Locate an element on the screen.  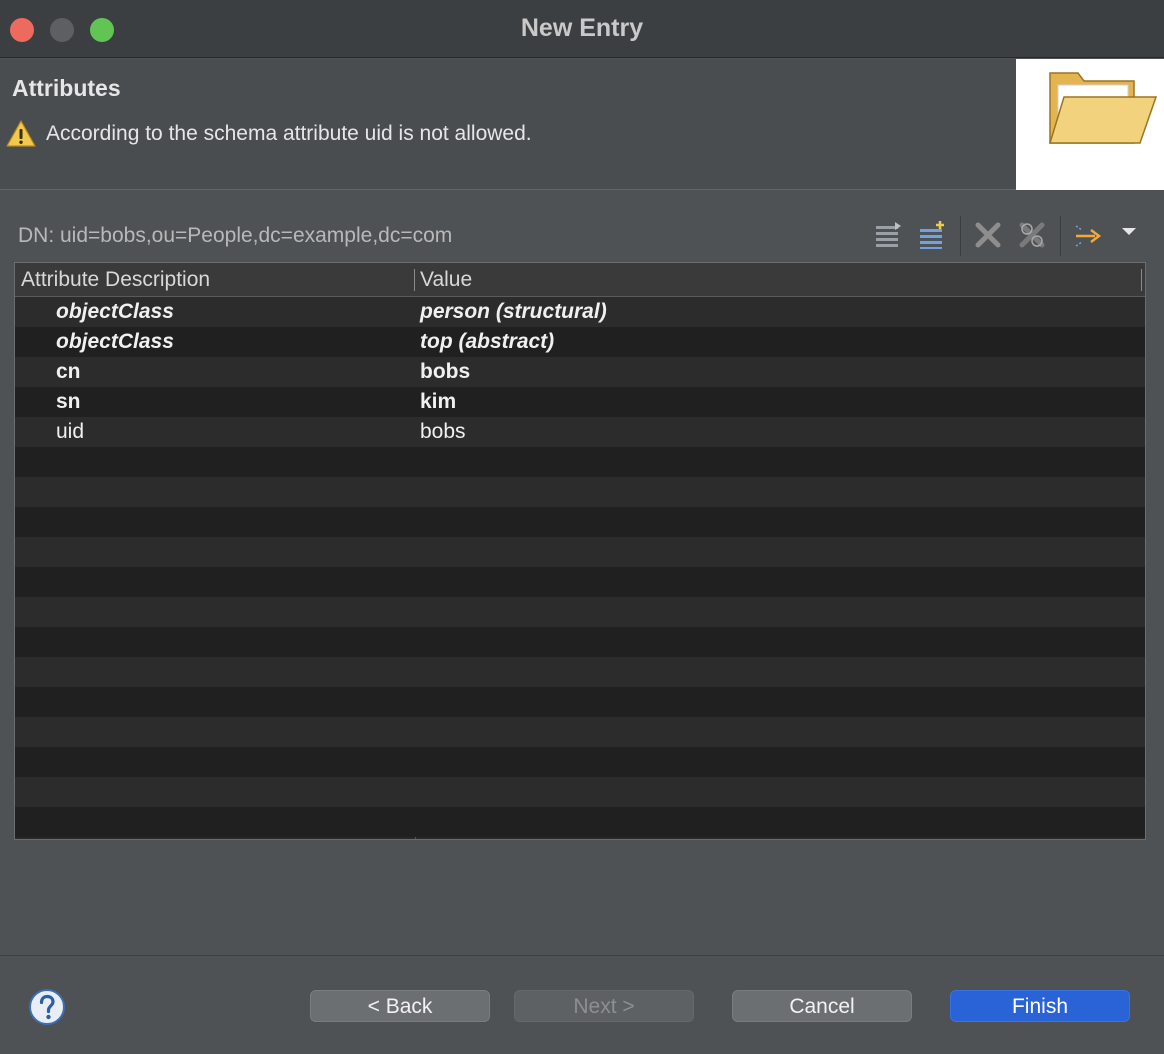
window-title: New Entry is located at coordinates (582, 28).